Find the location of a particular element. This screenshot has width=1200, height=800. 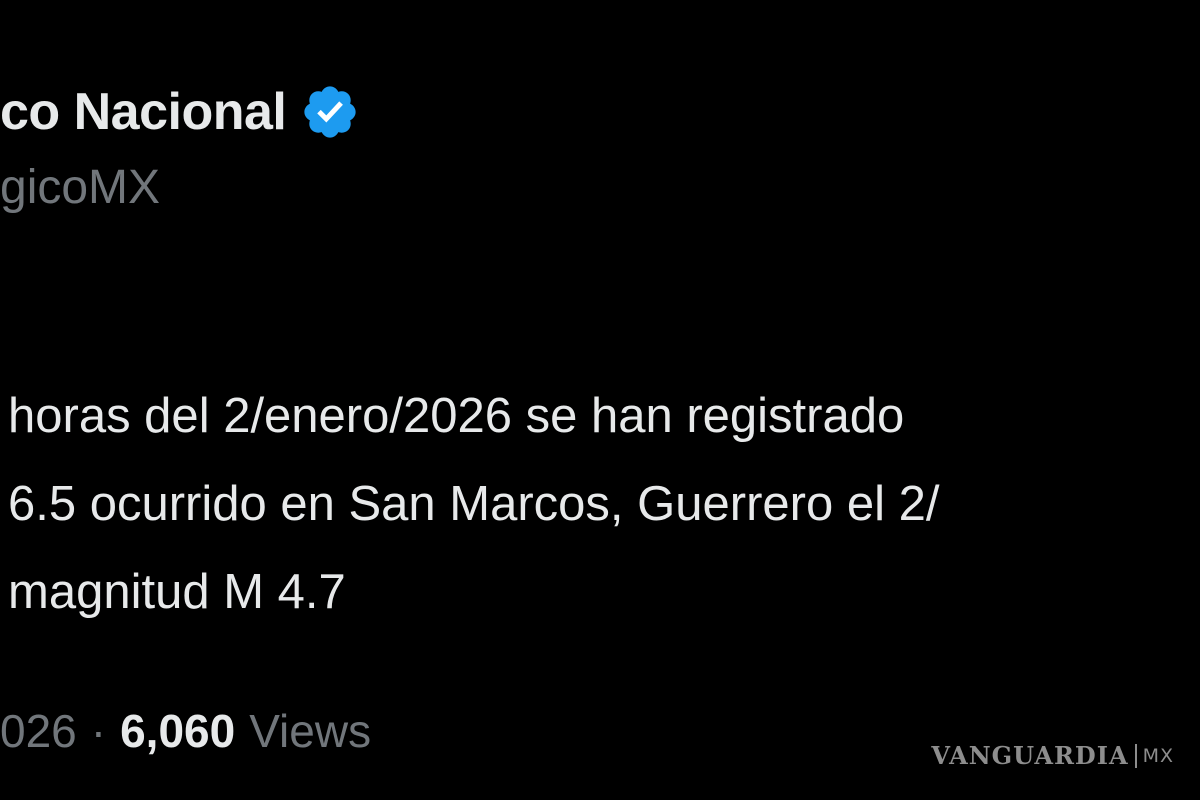

author-name: co Nacional is located at coordinates (180, 112).